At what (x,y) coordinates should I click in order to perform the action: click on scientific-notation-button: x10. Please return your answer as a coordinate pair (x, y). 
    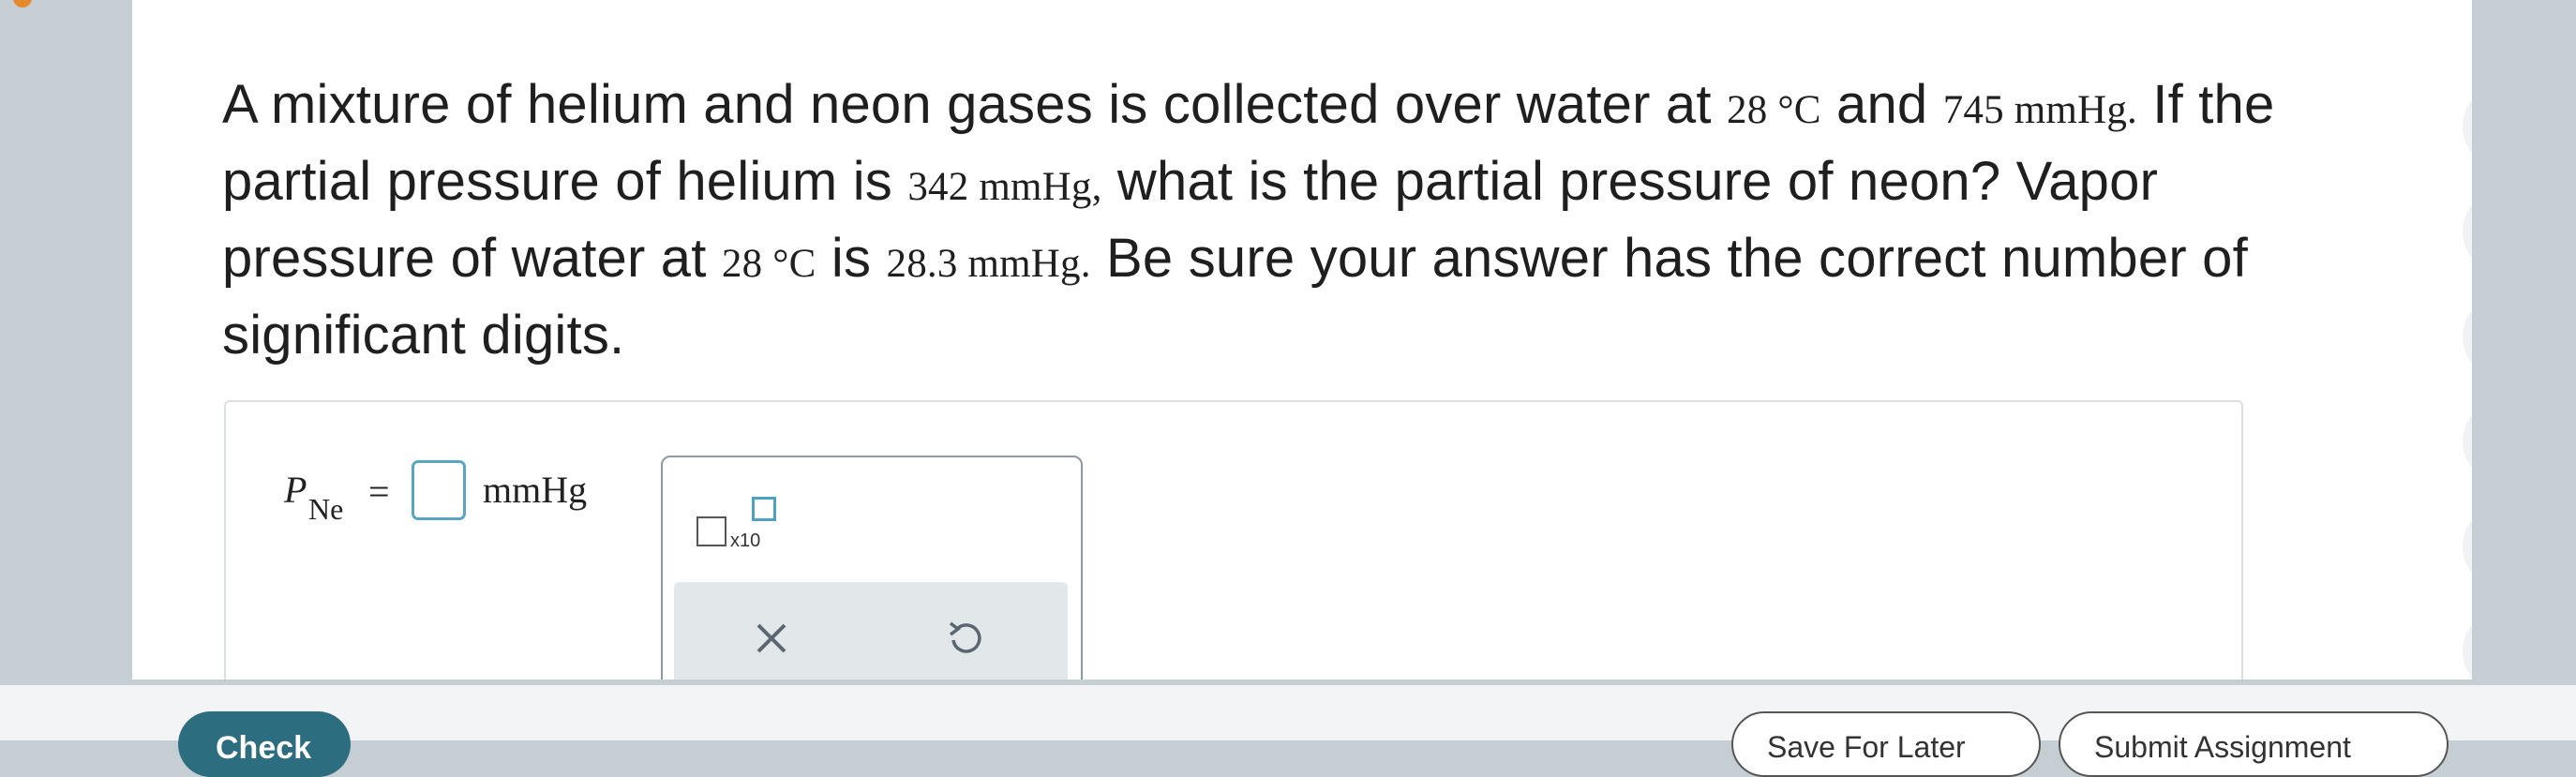
    Looking at the image, I should click on (738, 526).